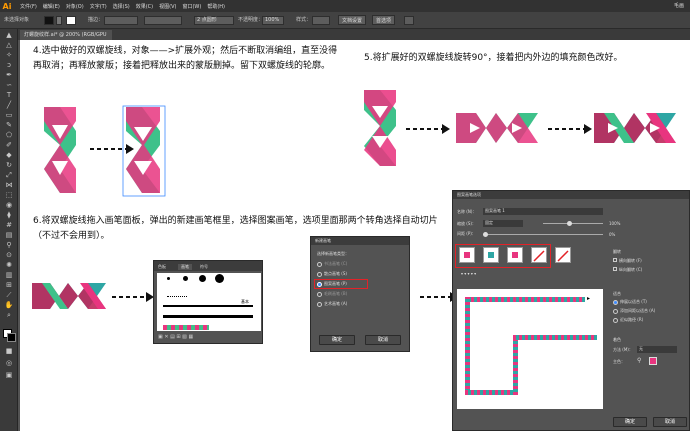 This screenshot has height=431, width=690. Describe the element at coordinates (467, 255) in the screenshot. I see `side-tile-box` at that location.